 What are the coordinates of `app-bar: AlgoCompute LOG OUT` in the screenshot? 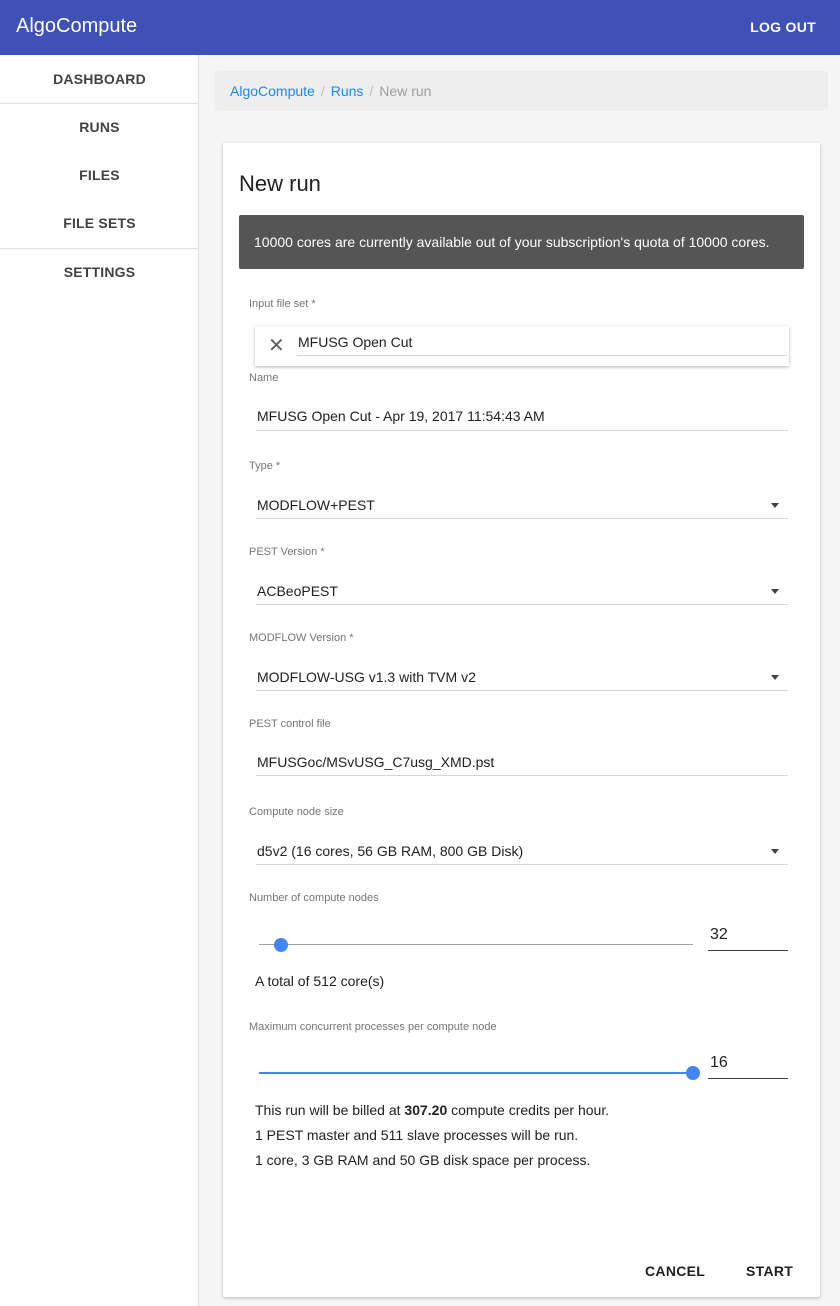 It's located at (420, 27).